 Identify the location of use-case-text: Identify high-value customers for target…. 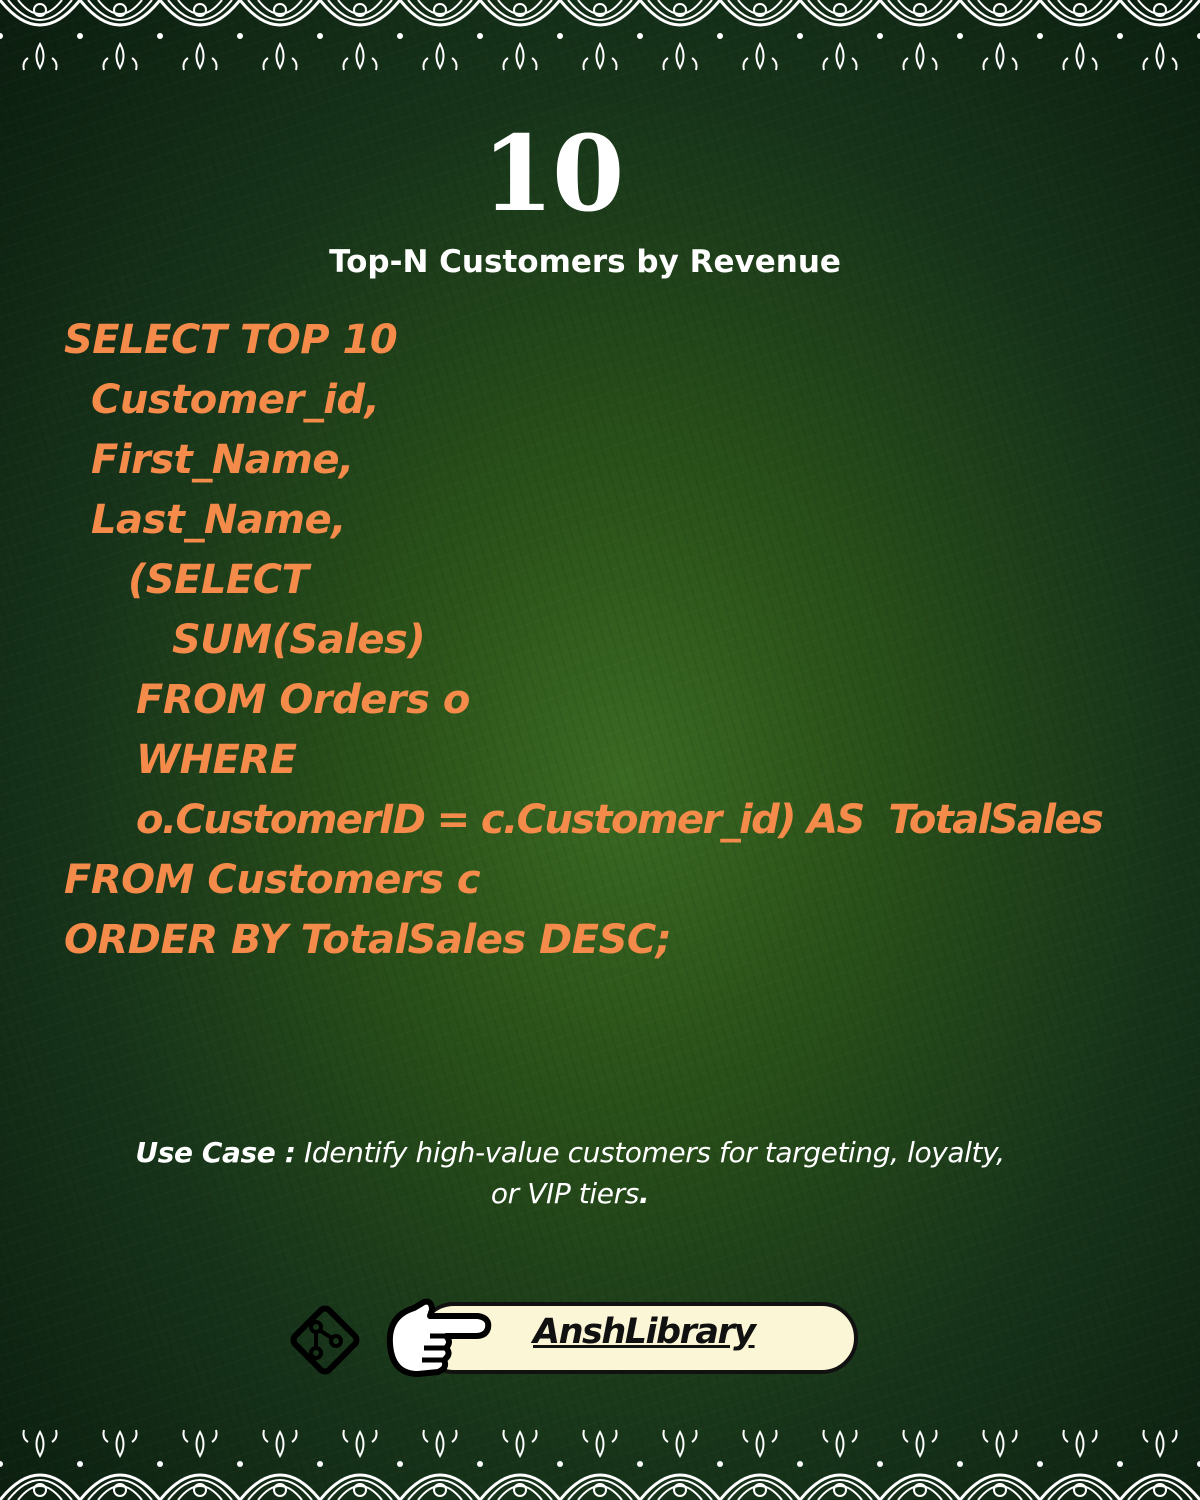
(650, 1152).